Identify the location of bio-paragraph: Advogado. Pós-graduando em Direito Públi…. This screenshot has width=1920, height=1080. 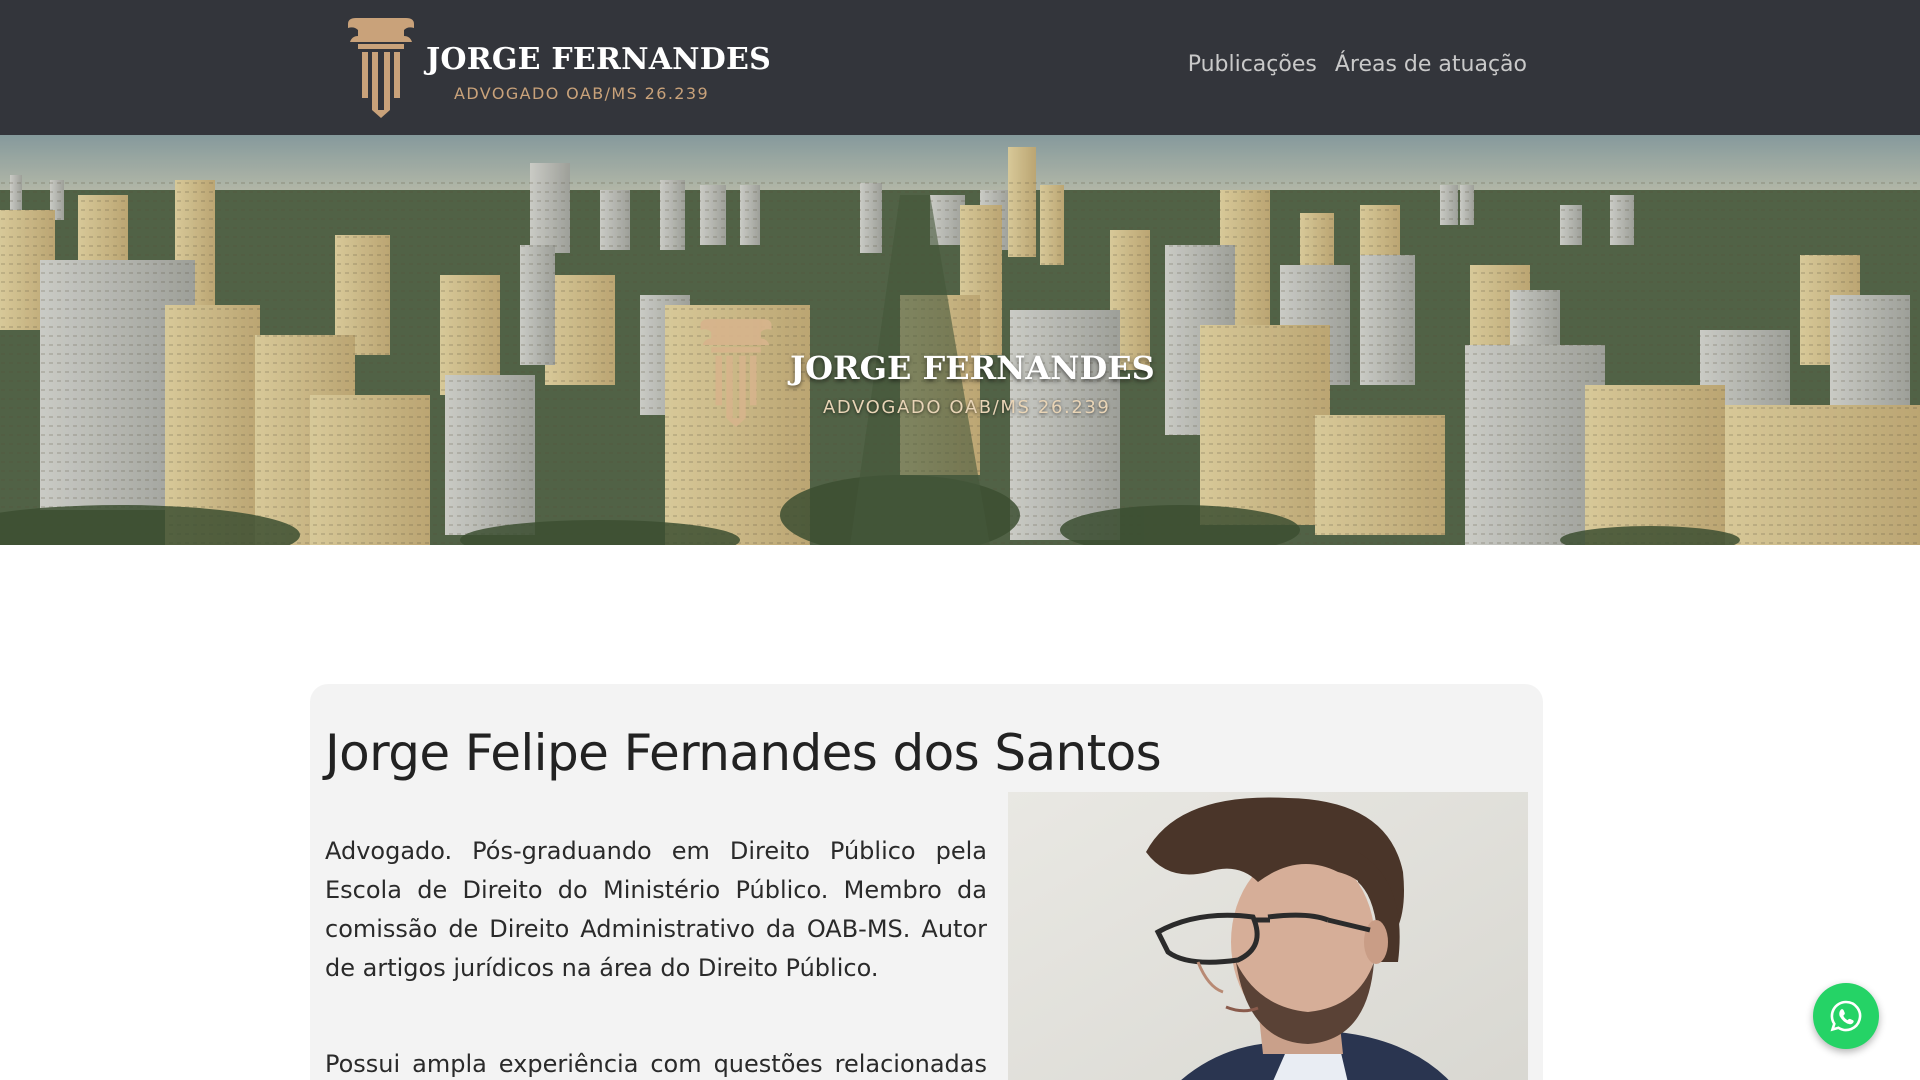
(656, 909).